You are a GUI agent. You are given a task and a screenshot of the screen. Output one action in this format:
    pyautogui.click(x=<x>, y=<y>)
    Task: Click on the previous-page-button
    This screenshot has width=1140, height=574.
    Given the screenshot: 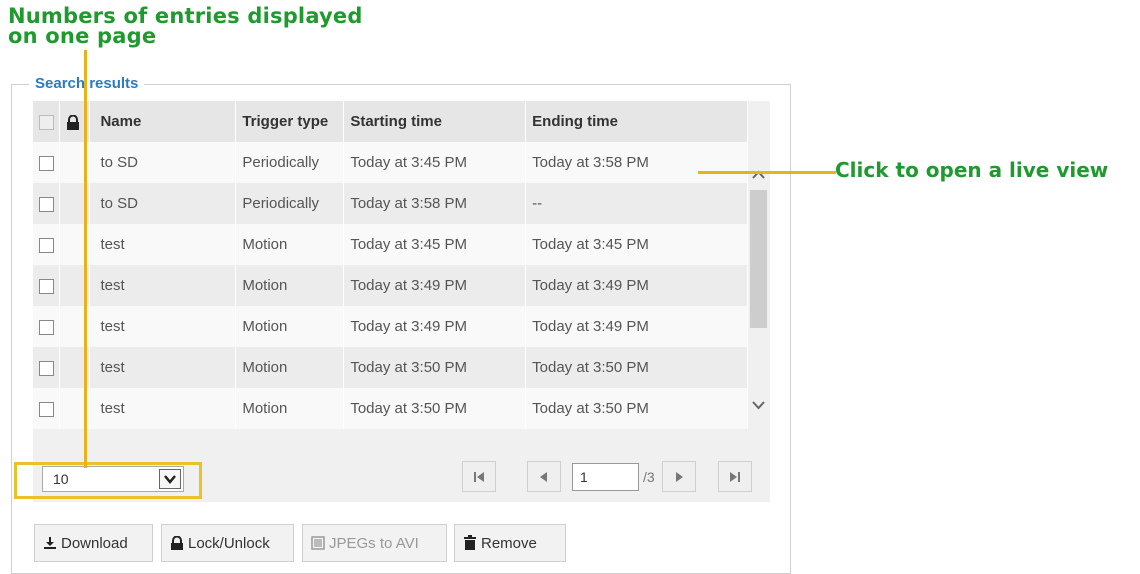 What is the action you would take?
    pyautogui.click(x=544, y=476)
    